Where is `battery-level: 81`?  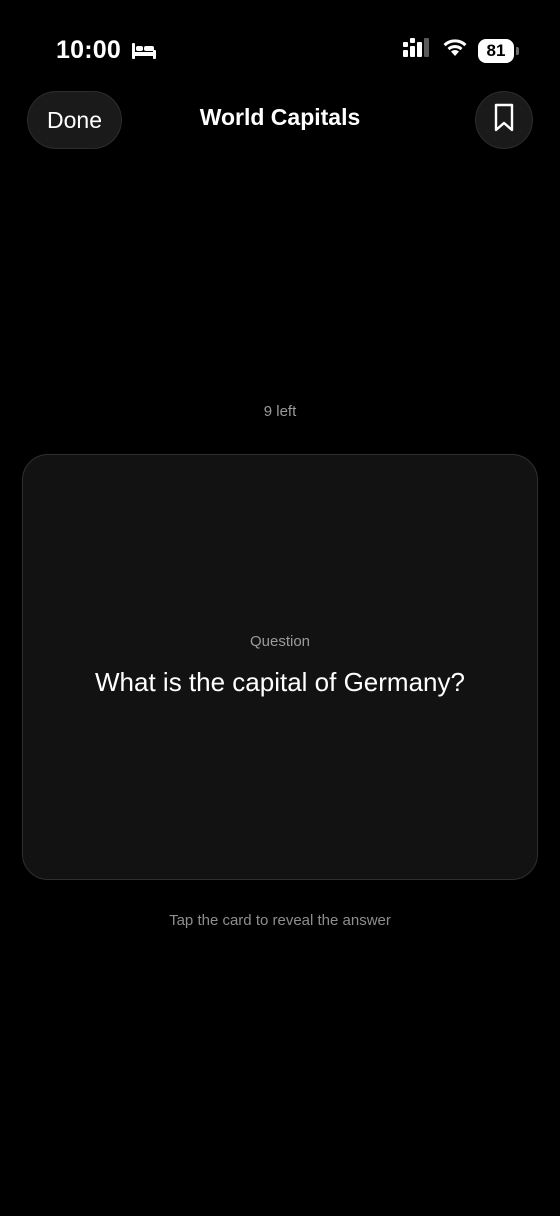
battery-level: 81 is located at coordinates (496, 50).